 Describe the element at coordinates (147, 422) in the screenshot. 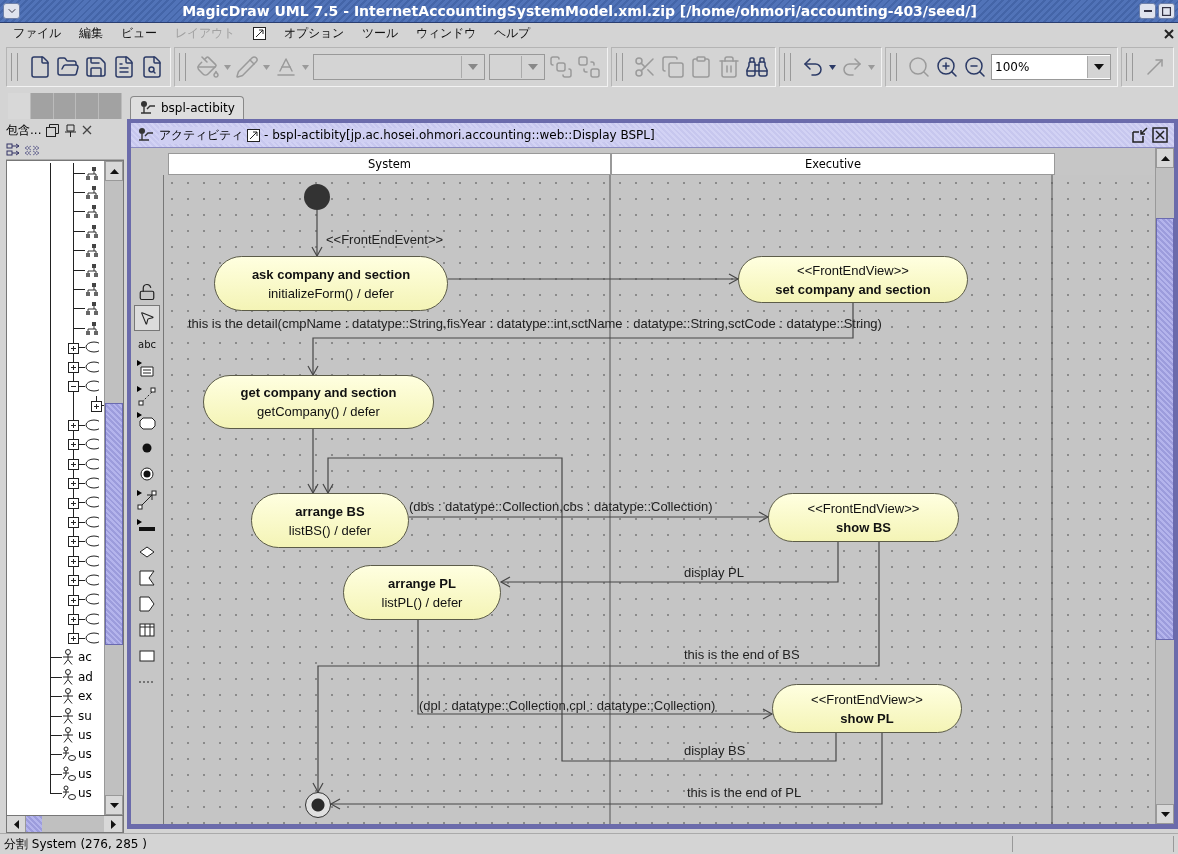

I see `action-node-icon` at that location.